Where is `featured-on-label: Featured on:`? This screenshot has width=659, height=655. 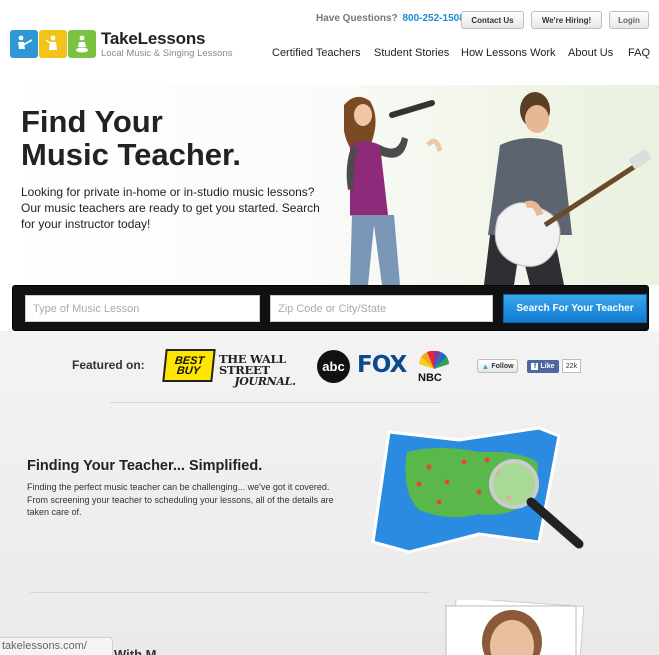 featured-on-label: Featured on: is located at coordinates (108, 365).